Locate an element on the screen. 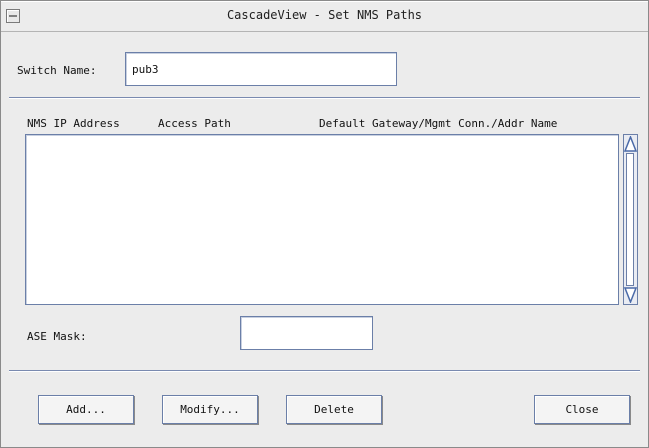 The height and width of the screenshot is (448, 649). title-bar: CascadeView - Set NMS Paths is located at coordinates (324, 16).